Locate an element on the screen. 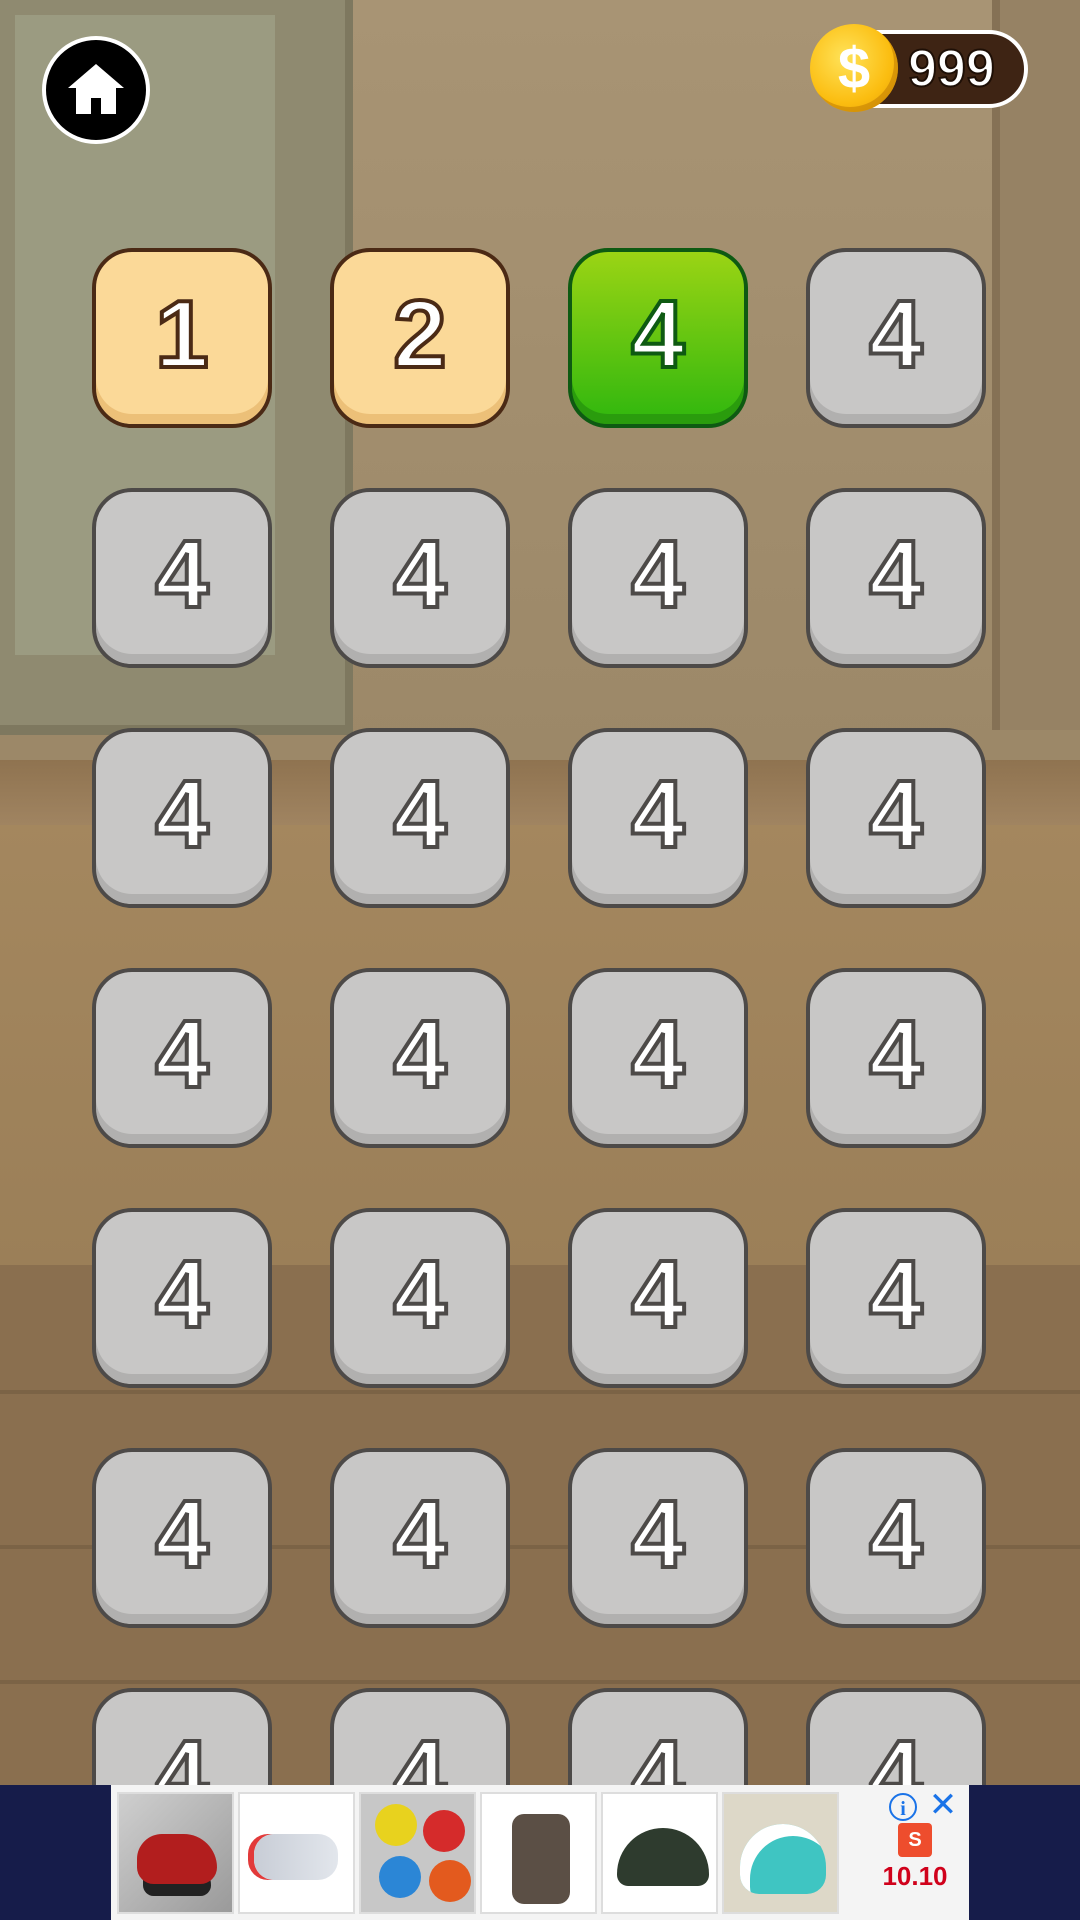  shop-logo: S 10.10 is located at coordinates (915, 1867).